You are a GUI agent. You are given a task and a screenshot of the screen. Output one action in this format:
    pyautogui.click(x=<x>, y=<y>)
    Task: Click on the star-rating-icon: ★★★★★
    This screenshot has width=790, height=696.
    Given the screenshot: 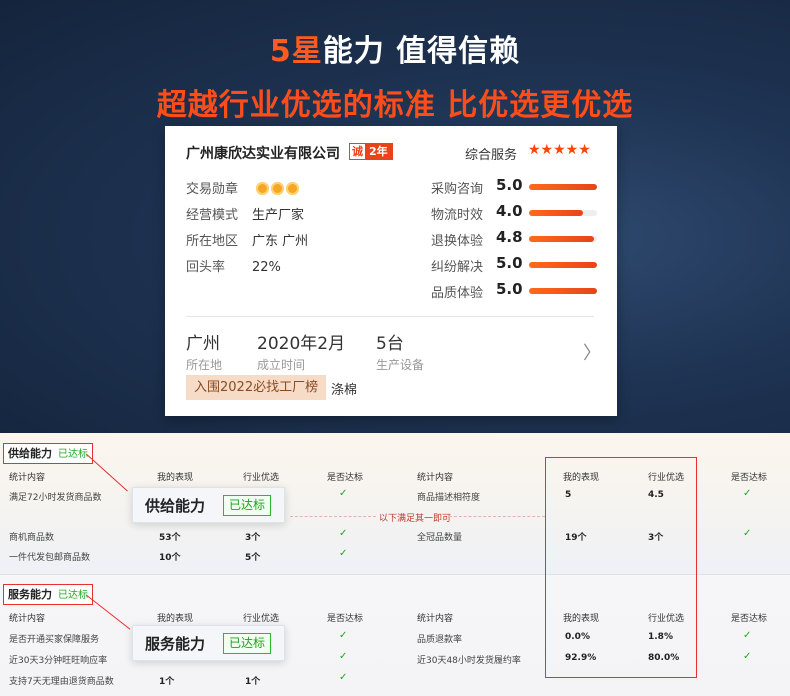 What is the action you would take?
    pyautogui.click(x=559, y=150)
    